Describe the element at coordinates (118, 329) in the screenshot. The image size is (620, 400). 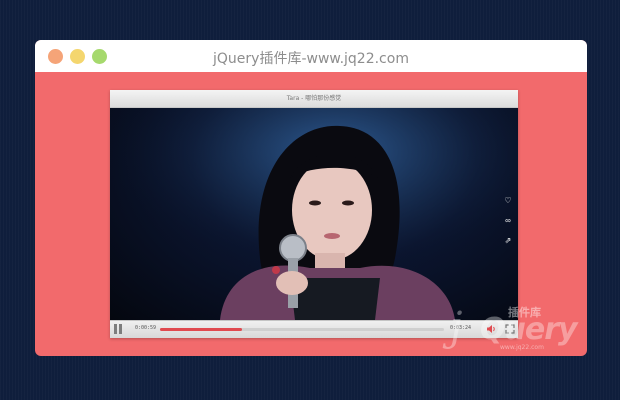
I see `pause-button` at that location.